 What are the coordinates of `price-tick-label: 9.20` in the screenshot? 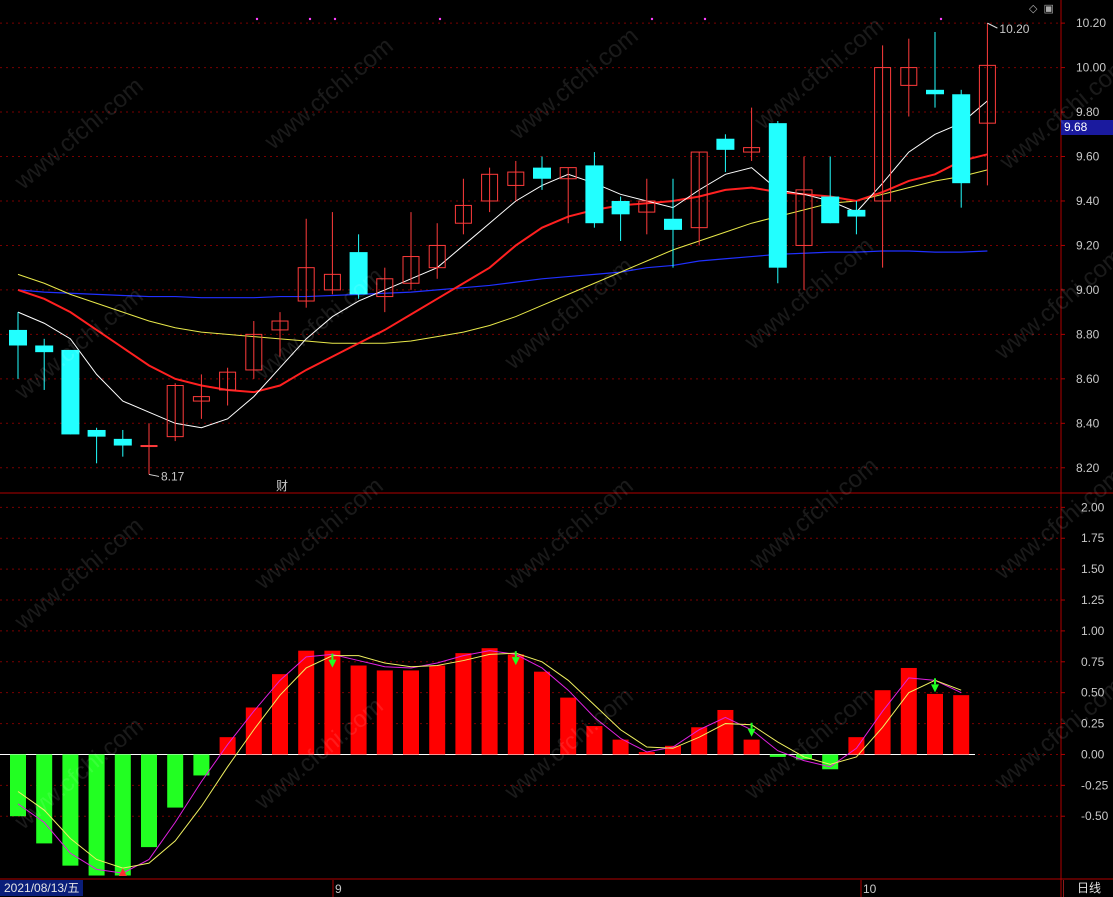 It's located at (1088, 245).